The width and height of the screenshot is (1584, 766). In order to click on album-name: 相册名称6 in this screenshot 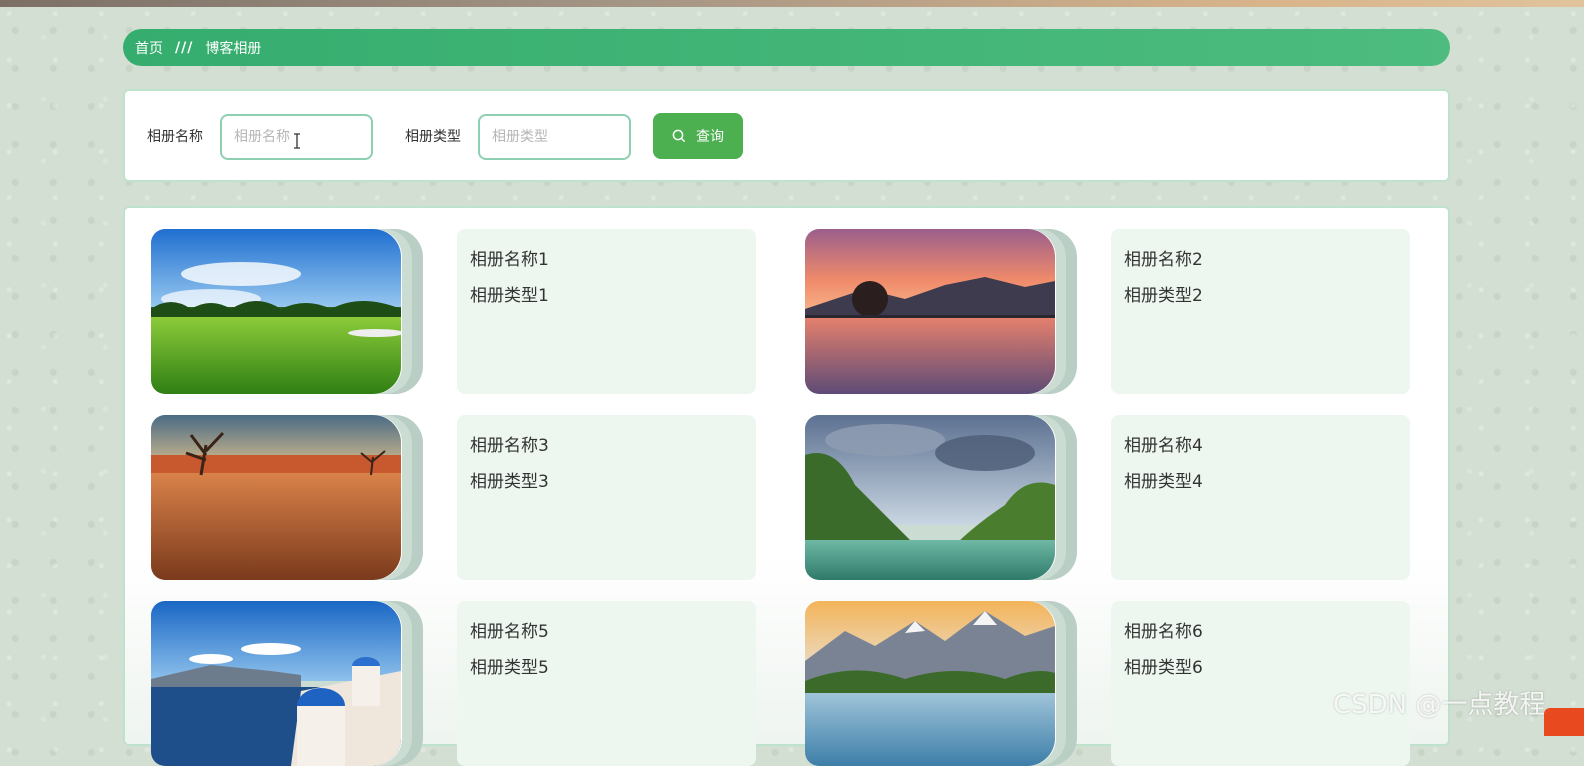, I will do `click(1260, 632)`.